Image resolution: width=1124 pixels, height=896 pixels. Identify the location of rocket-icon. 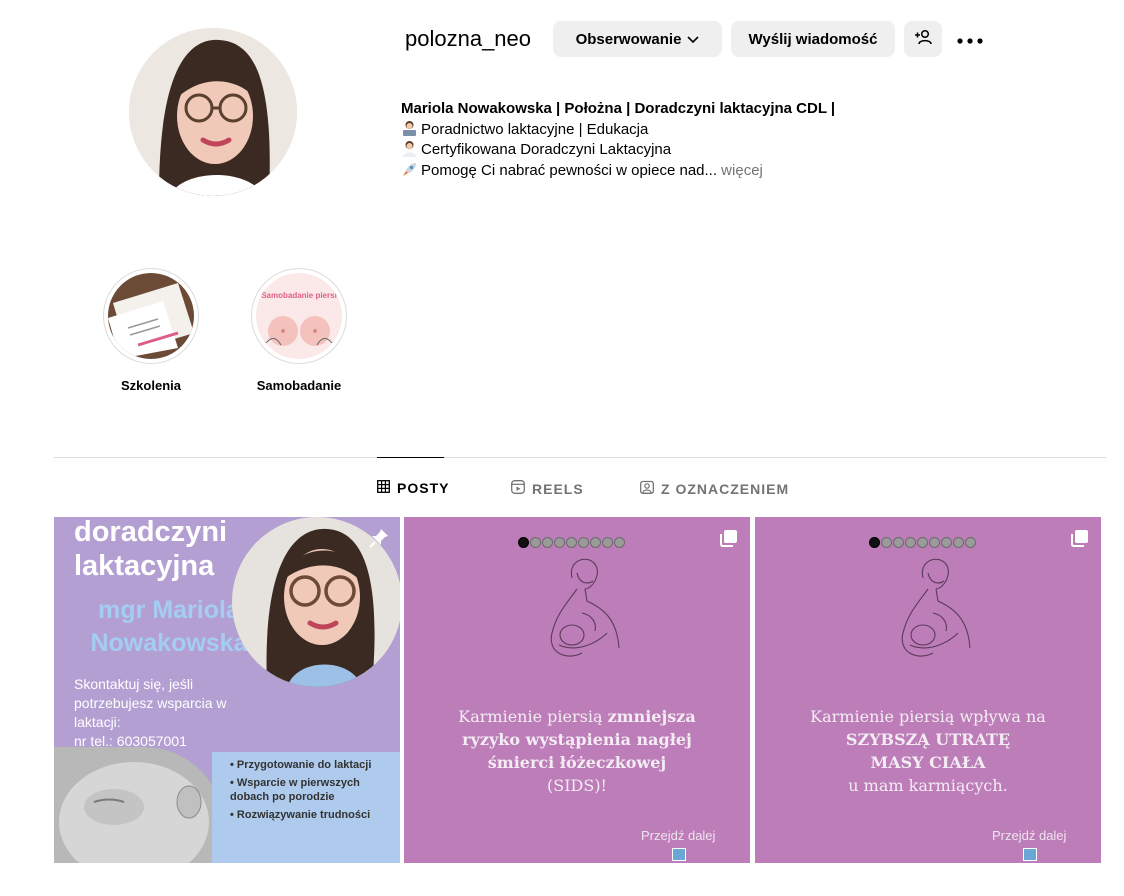
(409, 169).